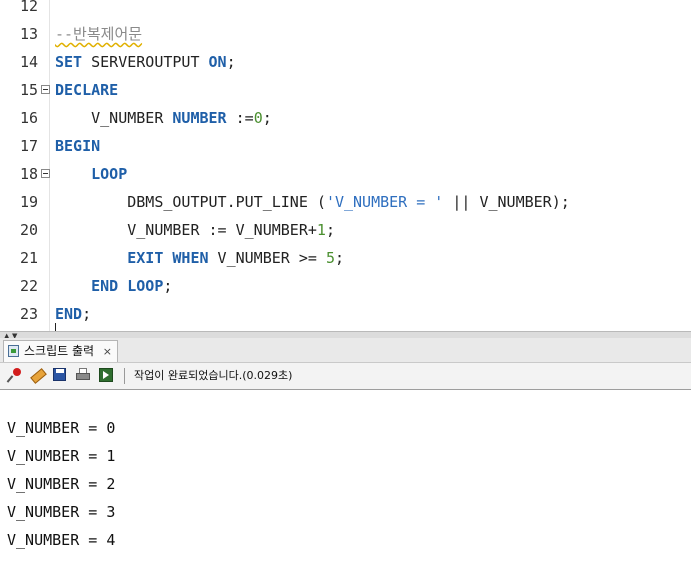 This screenshot has width=691, height=562. Describe the element at coordinates (28, 7) in the screenshot. I see `line-number: 12` at that location.